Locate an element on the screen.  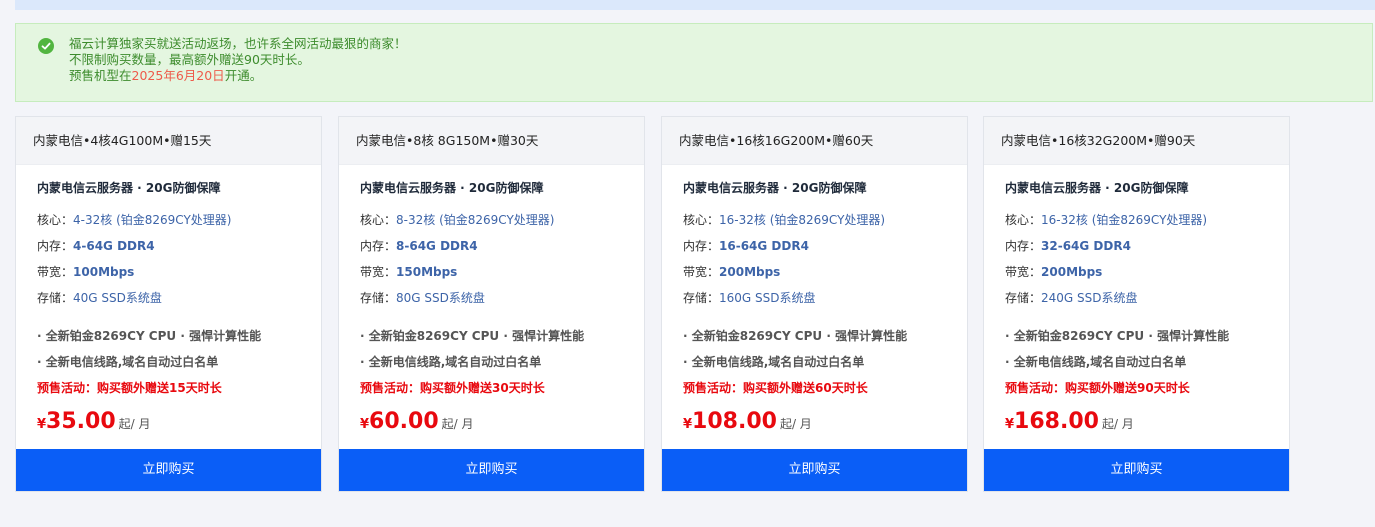
spec-cores-value: 4-32核 (铂金8269CY处理器) is located at coordinates (152, 220).